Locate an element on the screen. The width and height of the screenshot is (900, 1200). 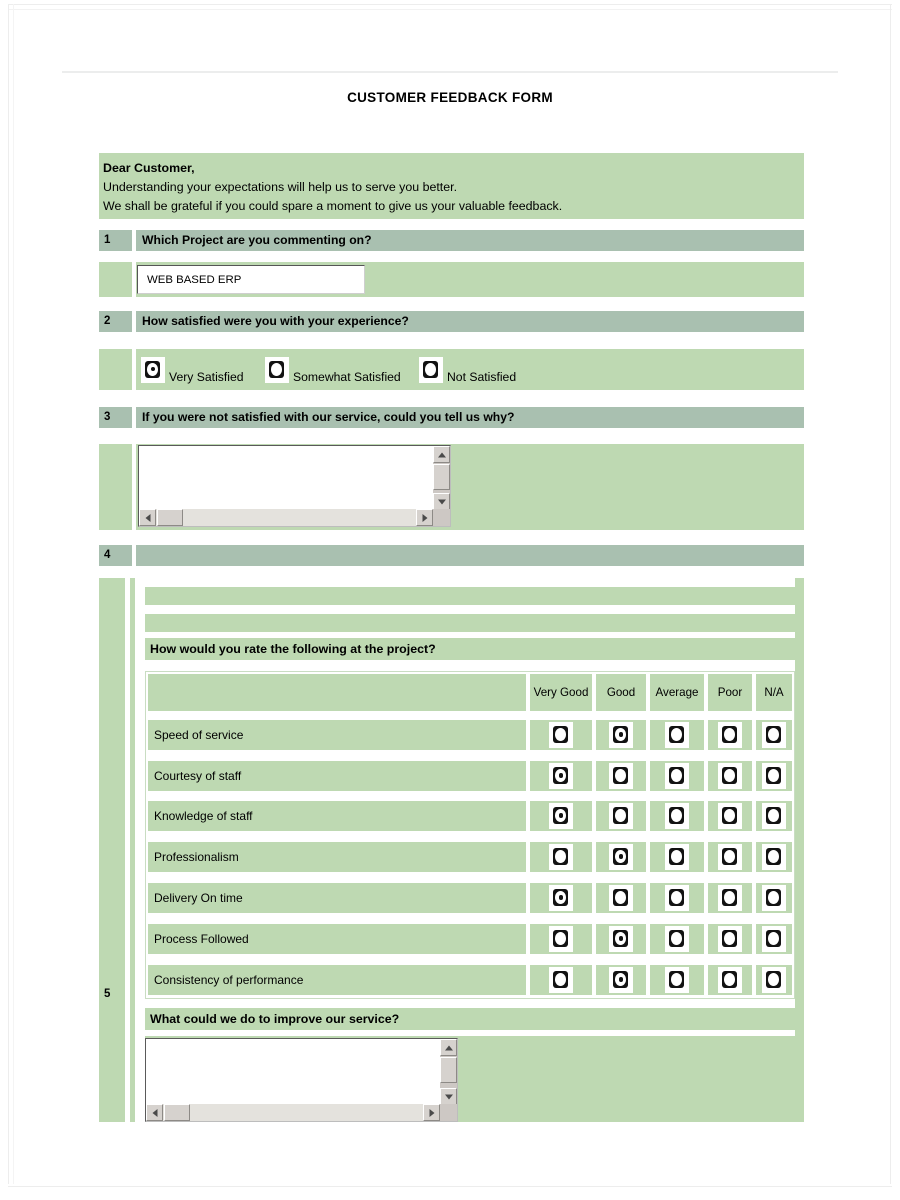
radio-delivery-poor is located at coordinates (730, 898).